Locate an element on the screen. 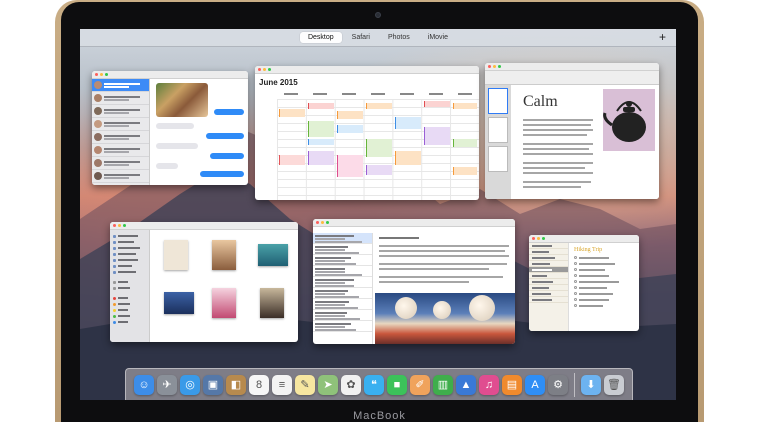 This screenshot has width=759, height=422. maps-icon: ➤ is located at coordinates (328, 384).